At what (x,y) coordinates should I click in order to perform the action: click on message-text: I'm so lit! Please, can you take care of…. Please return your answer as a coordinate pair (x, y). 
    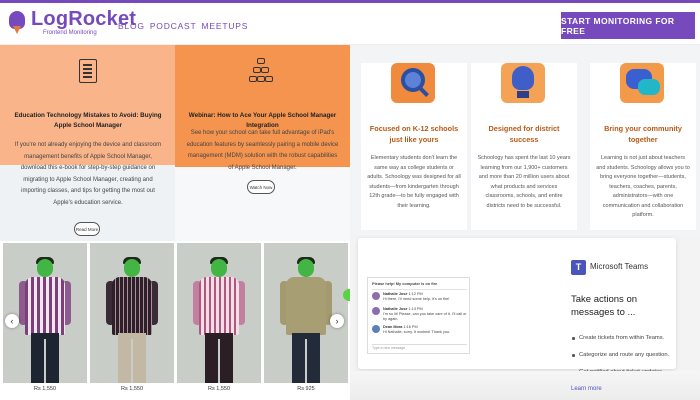
    Looking at the image, I should click on (425, 316).